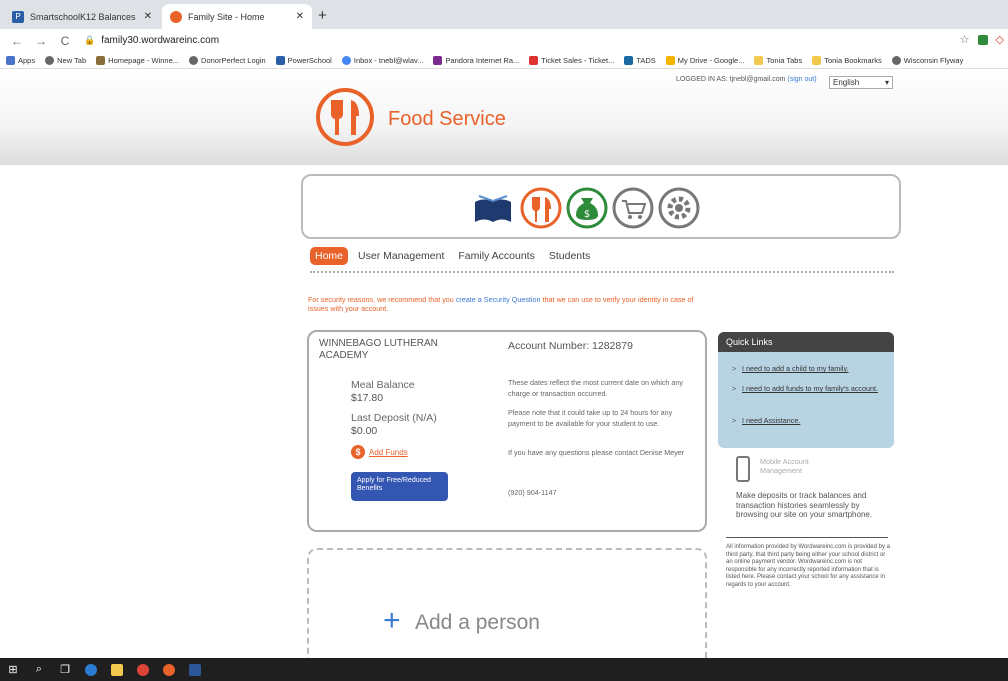 The height and width of the screenshot is (681, 1008). Describe the element at coordinates (807, 537) in the screenshot. I see `side-divider` at that location.